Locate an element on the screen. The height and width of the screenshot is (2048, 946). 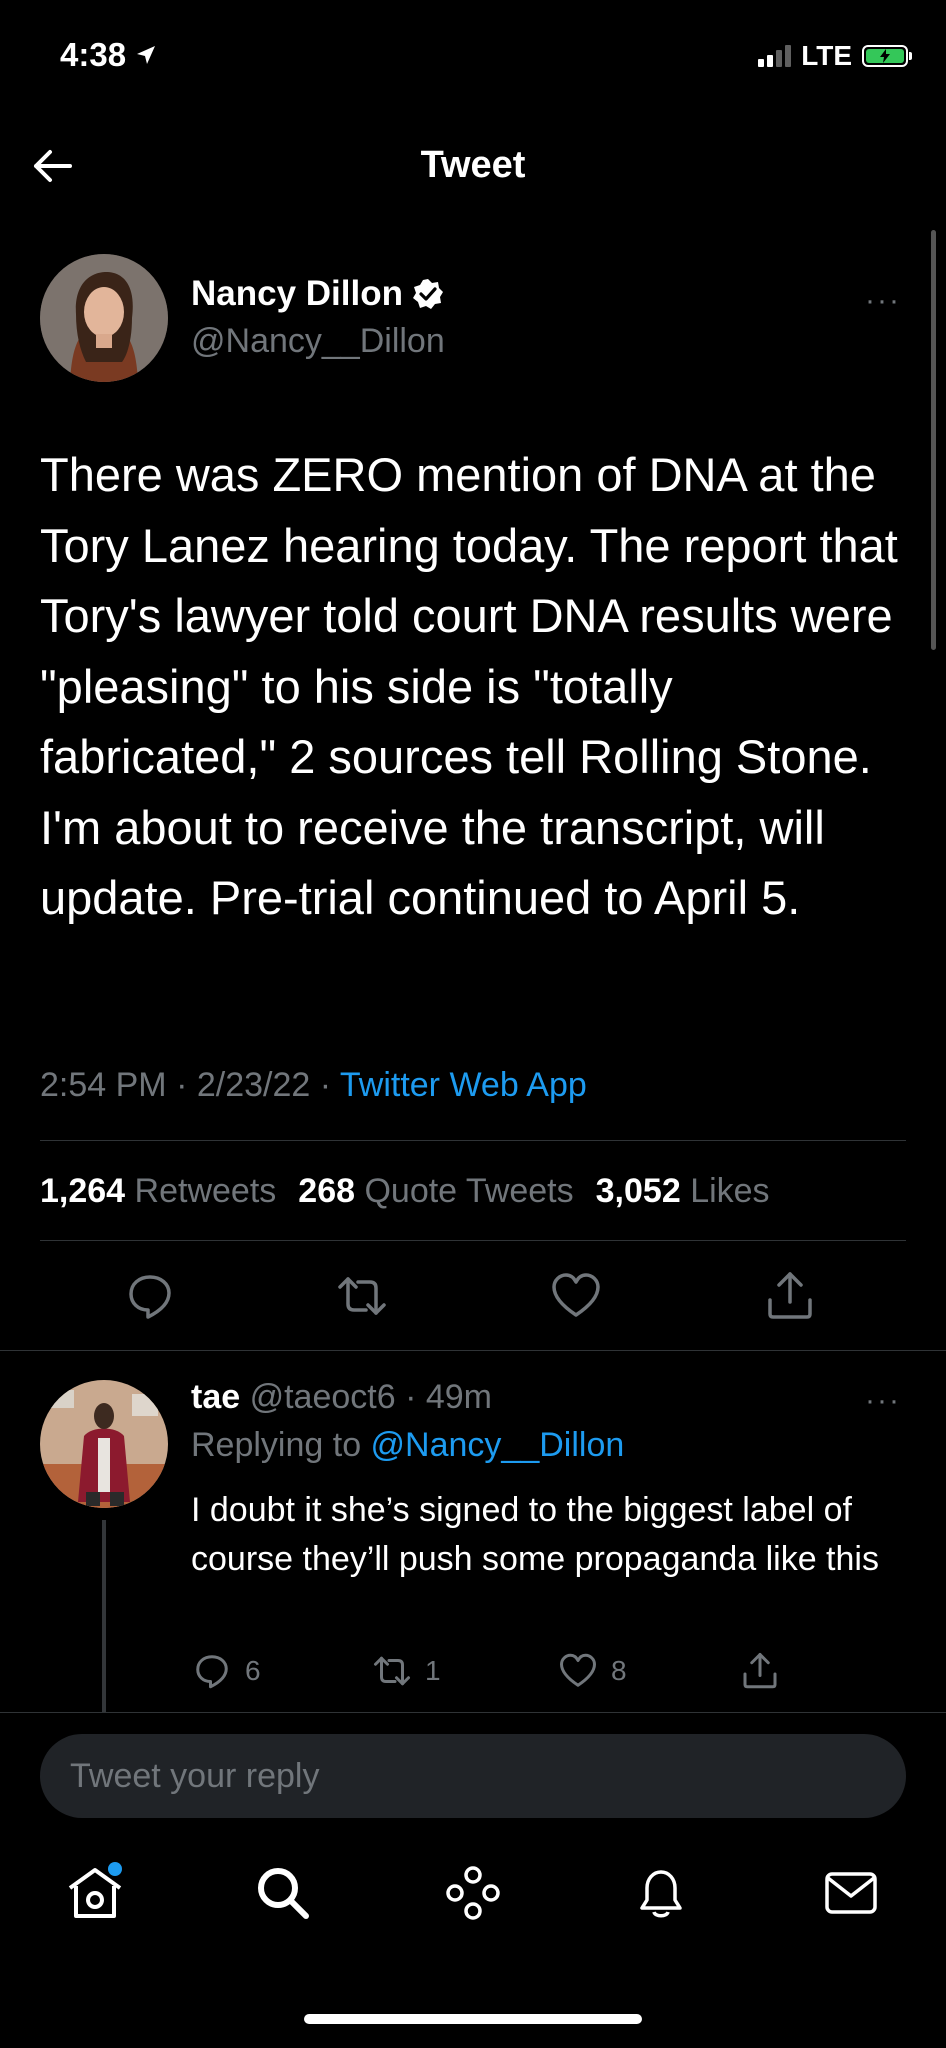
replying-to: Replying to @Nancy__Dillon is located at coordinates (407, 1445).